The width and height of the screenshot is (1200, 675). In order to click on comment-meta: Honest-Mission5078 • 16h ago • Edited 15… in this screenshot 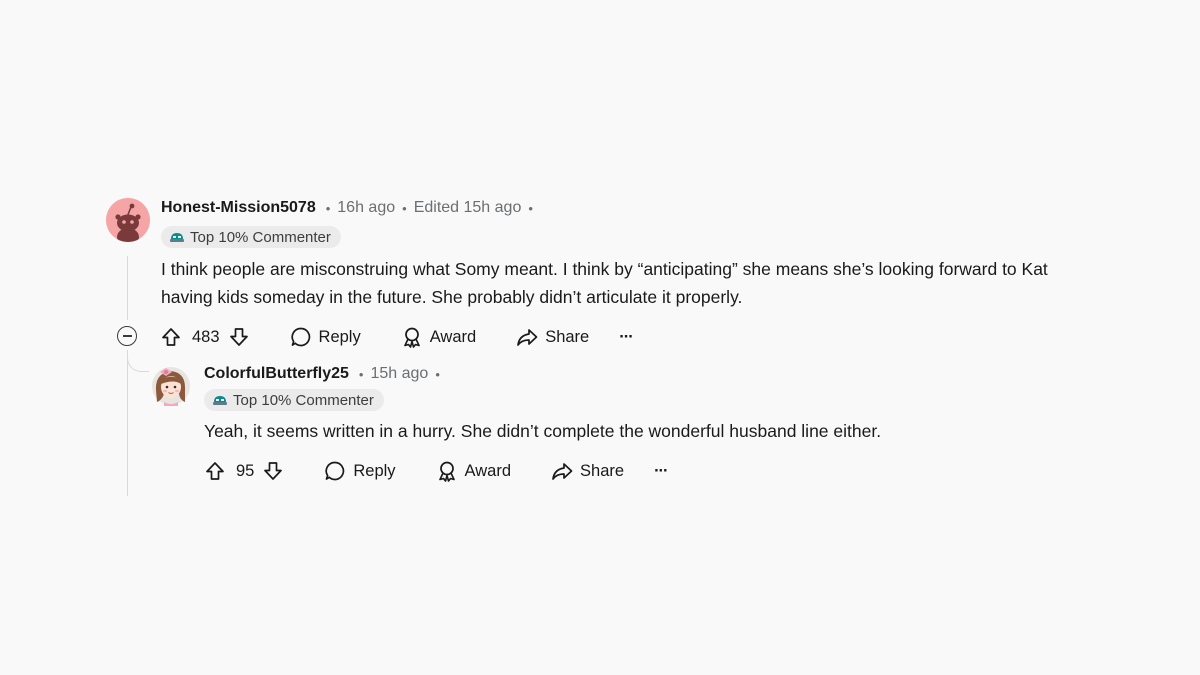, I will do `click(350, 208)`.